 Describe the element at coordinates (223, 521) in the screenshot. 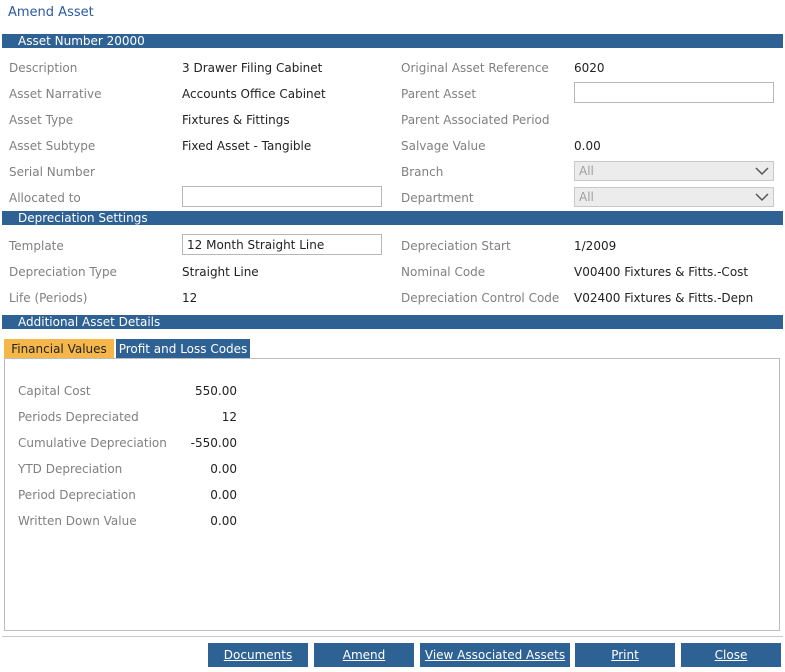

I see `written-down-value-value: 0.00` at that location.